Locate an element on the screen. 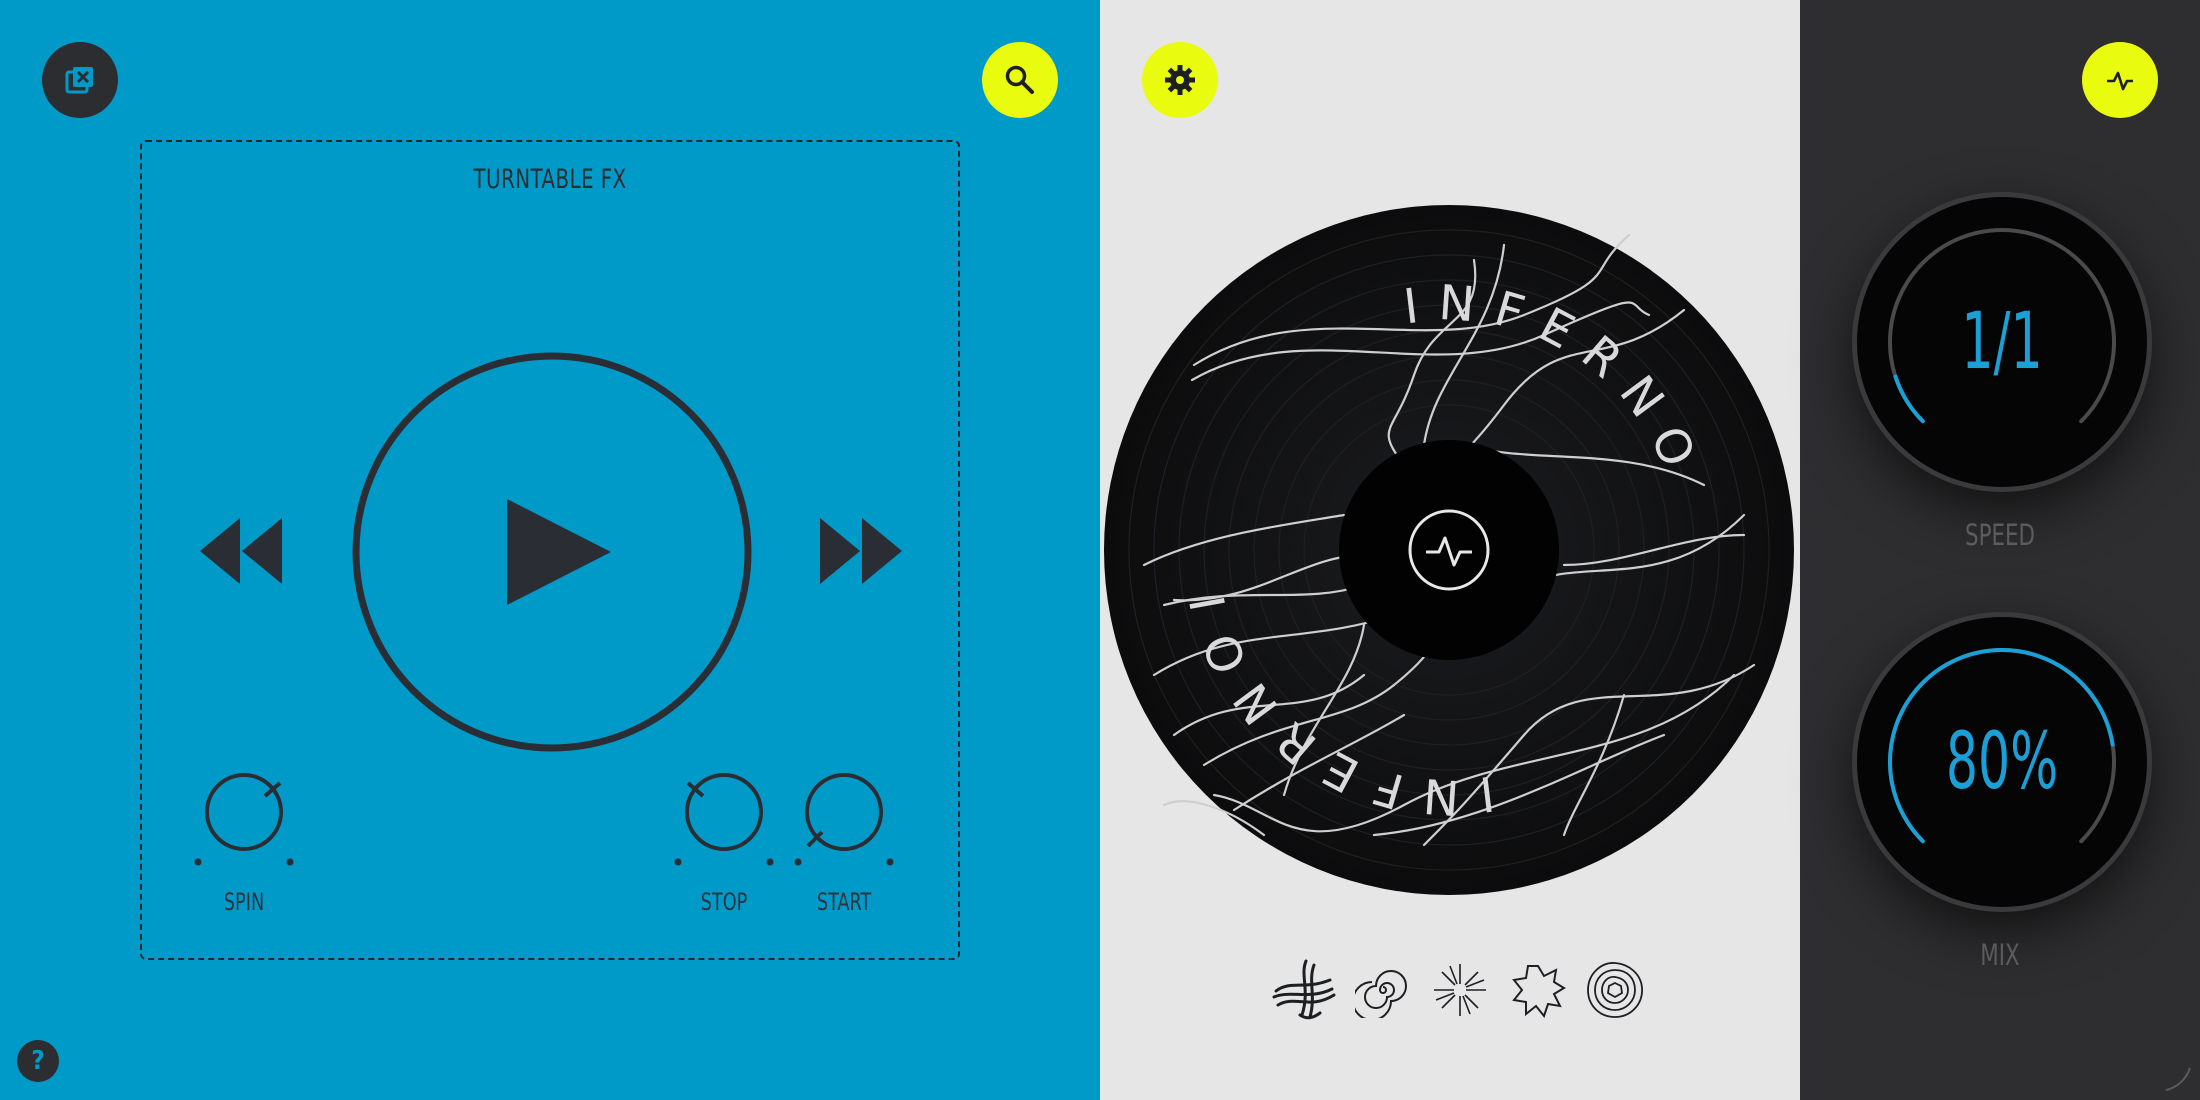 Image resolution: width=2200 pixels, height=1100 pixels. rewind-button is located at coordinates (242, 551).